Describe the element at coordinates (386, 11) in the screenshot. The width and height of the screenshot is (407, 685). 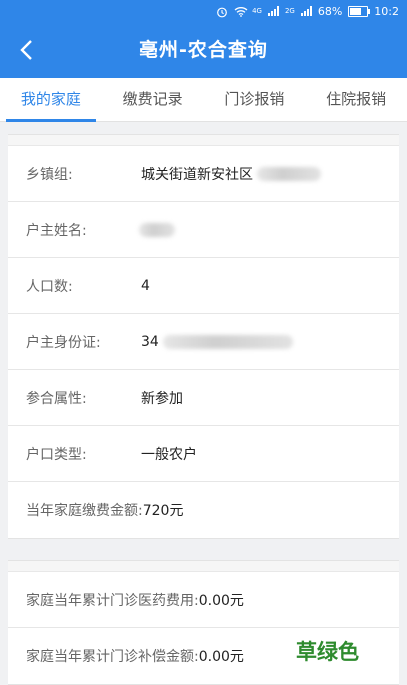
I see `clock: 10:2` at that location.